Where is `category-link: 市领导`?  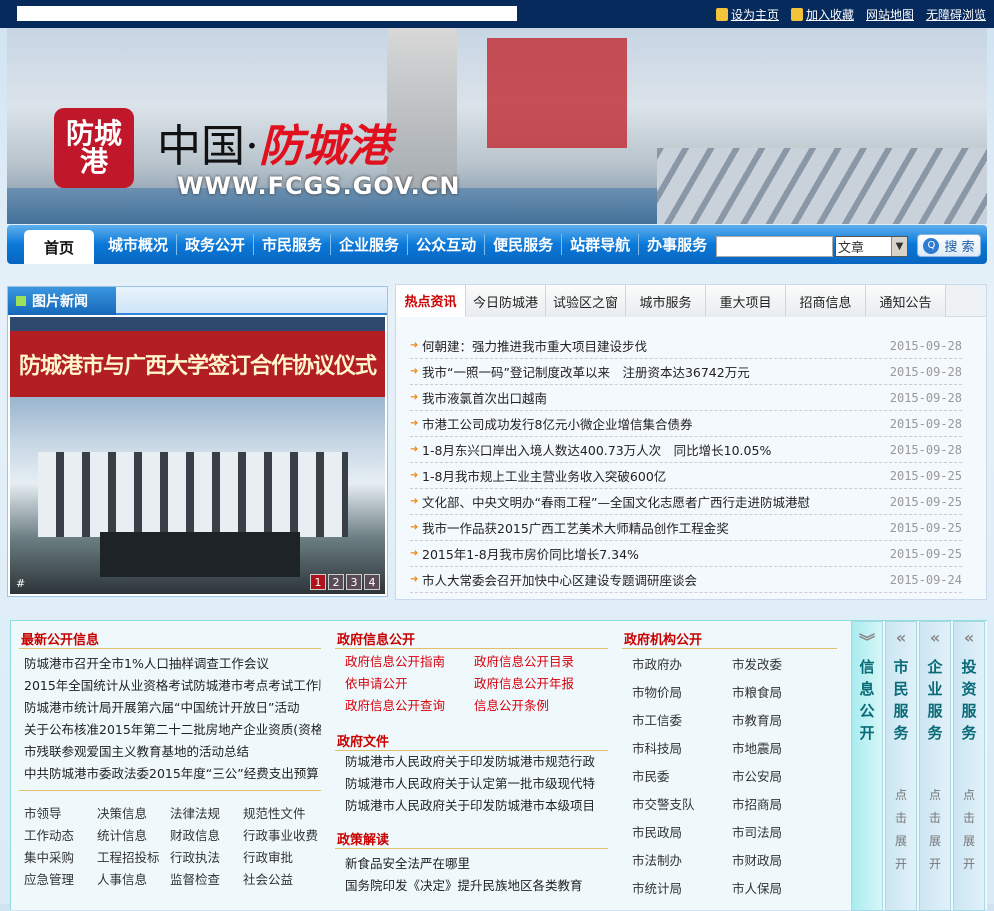 category-link: 市领导 is located at coordinates (60, 814).